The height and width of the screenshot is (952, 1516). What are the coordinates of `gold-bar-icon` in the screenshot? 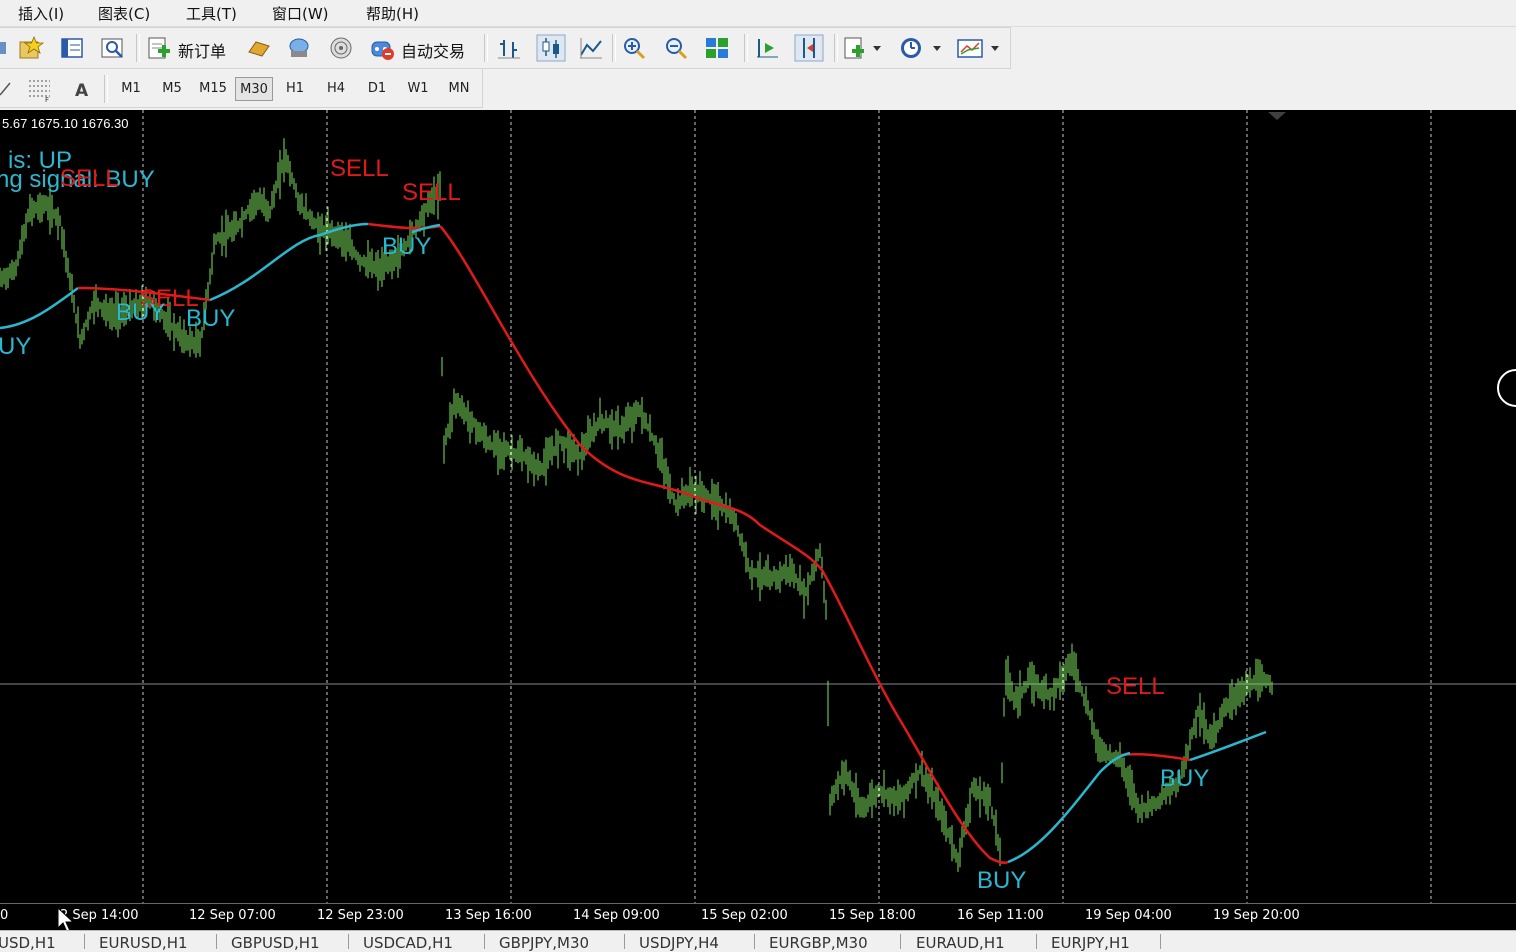 It's located at (259, 48).